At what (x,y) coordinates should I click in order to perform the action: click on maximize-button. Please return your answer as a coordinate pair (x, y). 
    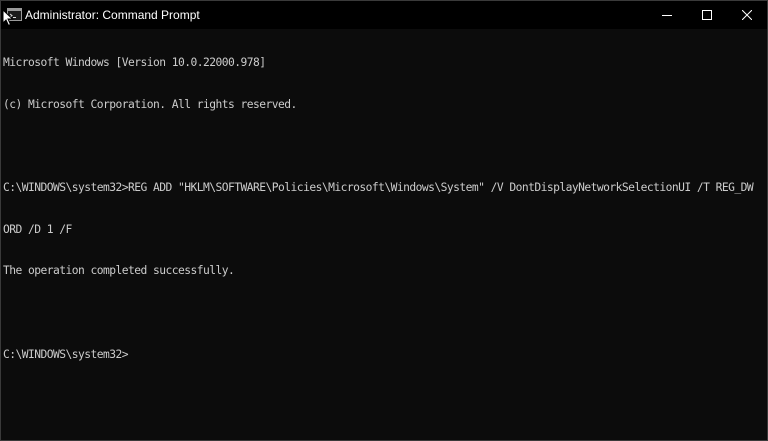
    Looking at the image, I should click on (707, 15).